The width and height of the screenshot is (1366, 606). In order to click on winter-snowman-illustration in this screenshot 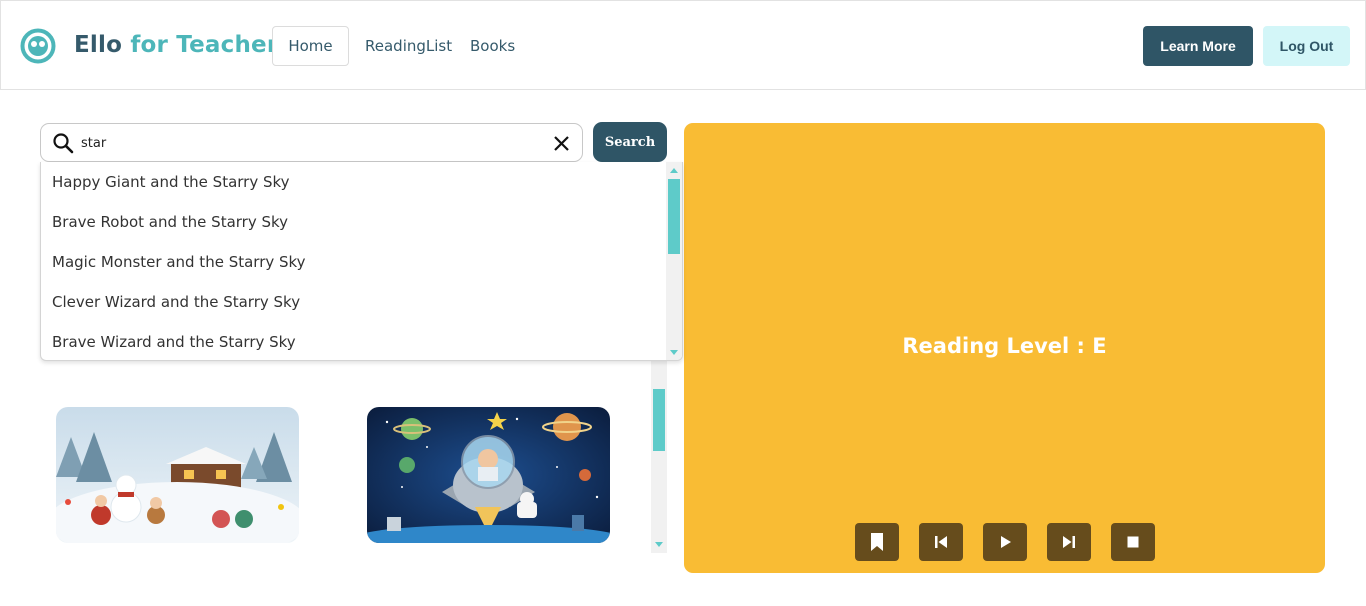, I will do `click(177, 475)`.